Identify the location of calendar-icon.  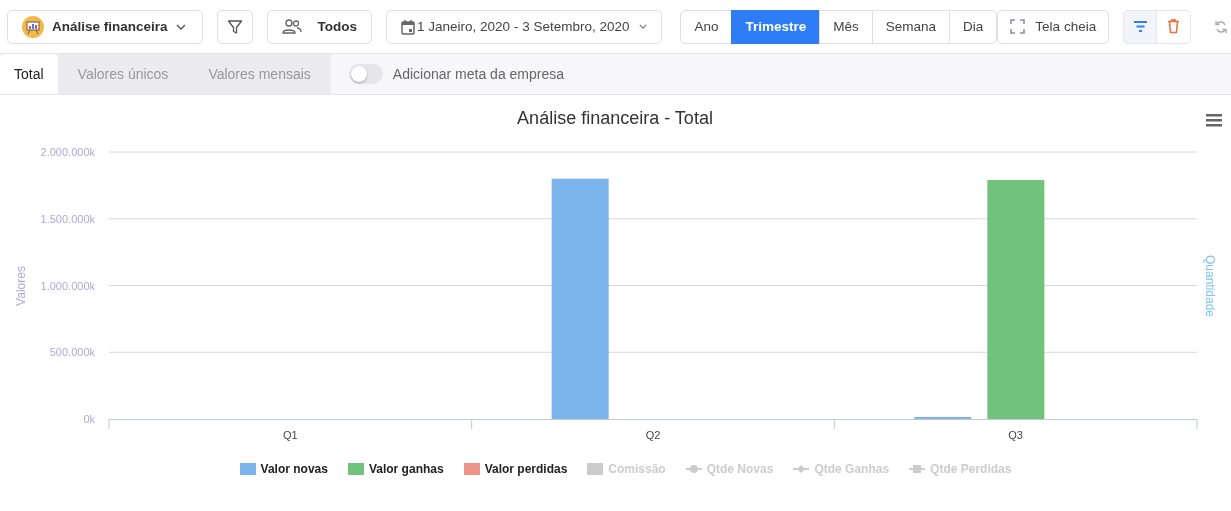
(408, 26).